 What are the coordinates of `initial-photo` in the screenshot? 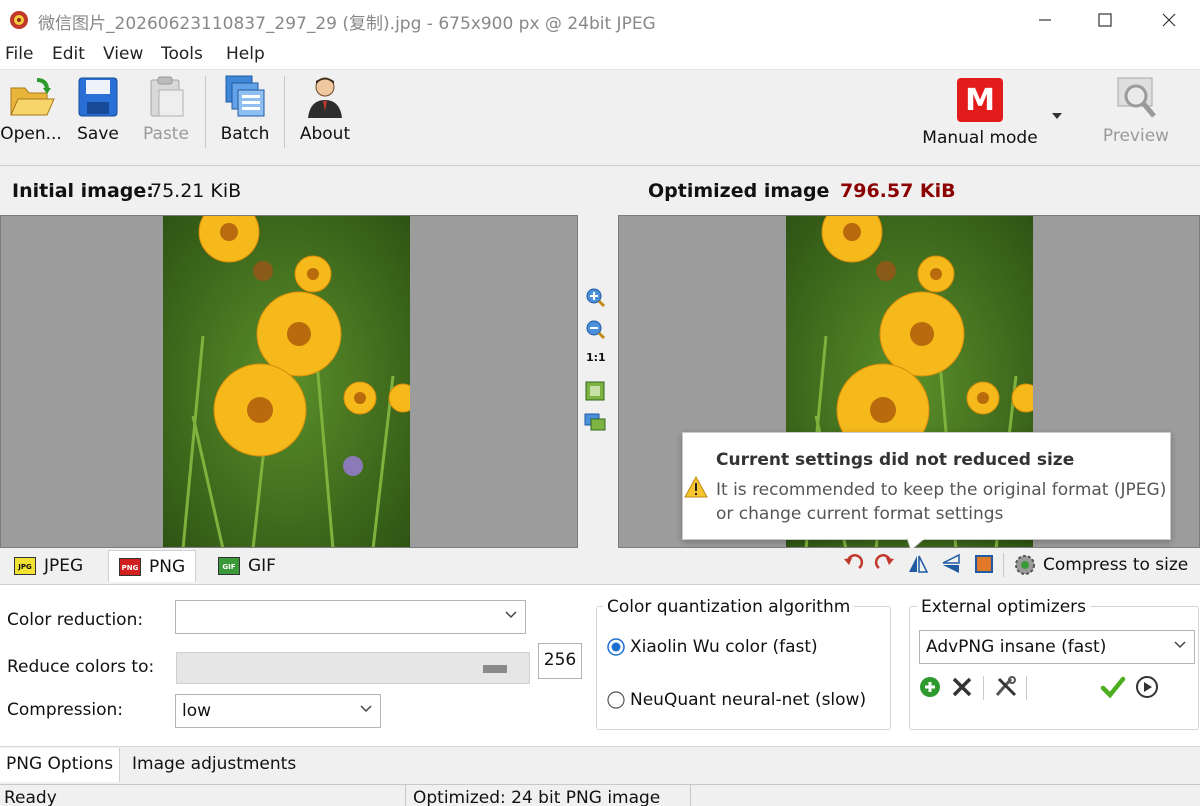 It's located at (286, 381).